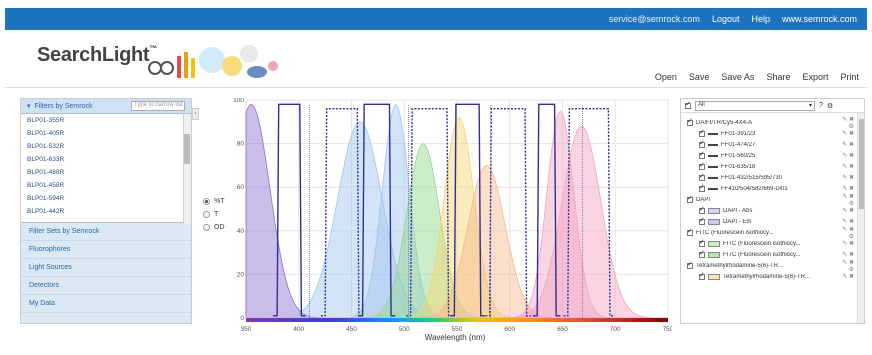 Image resolution: width=872 pixels, height=355 pixels. Describe the element at coordinates (752, 177) in the screenshot. I see `trace-label: FF01-432/515/595/730` at that location.